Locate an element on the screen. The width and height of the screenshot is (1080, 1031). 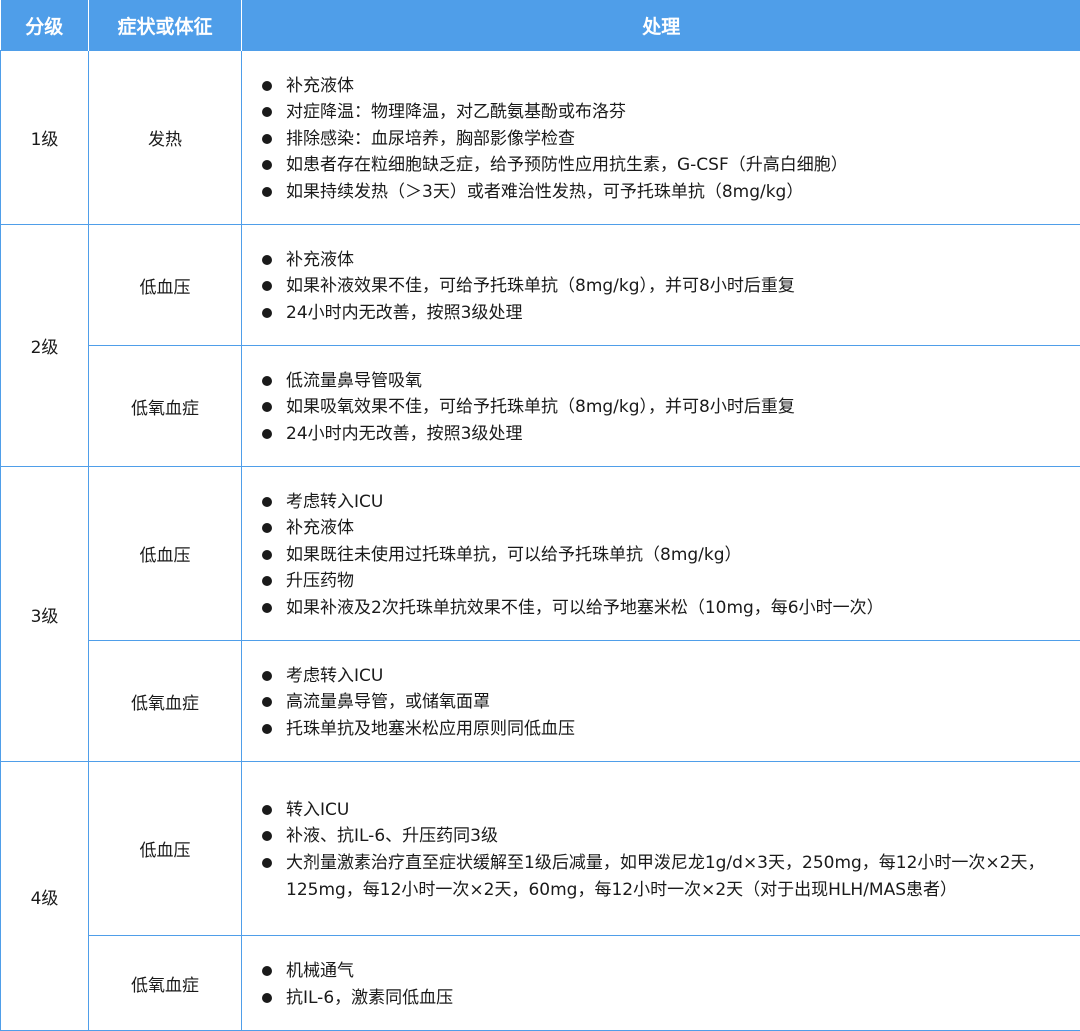
list-item: 机械通气 is located at coordinates (670, 971).